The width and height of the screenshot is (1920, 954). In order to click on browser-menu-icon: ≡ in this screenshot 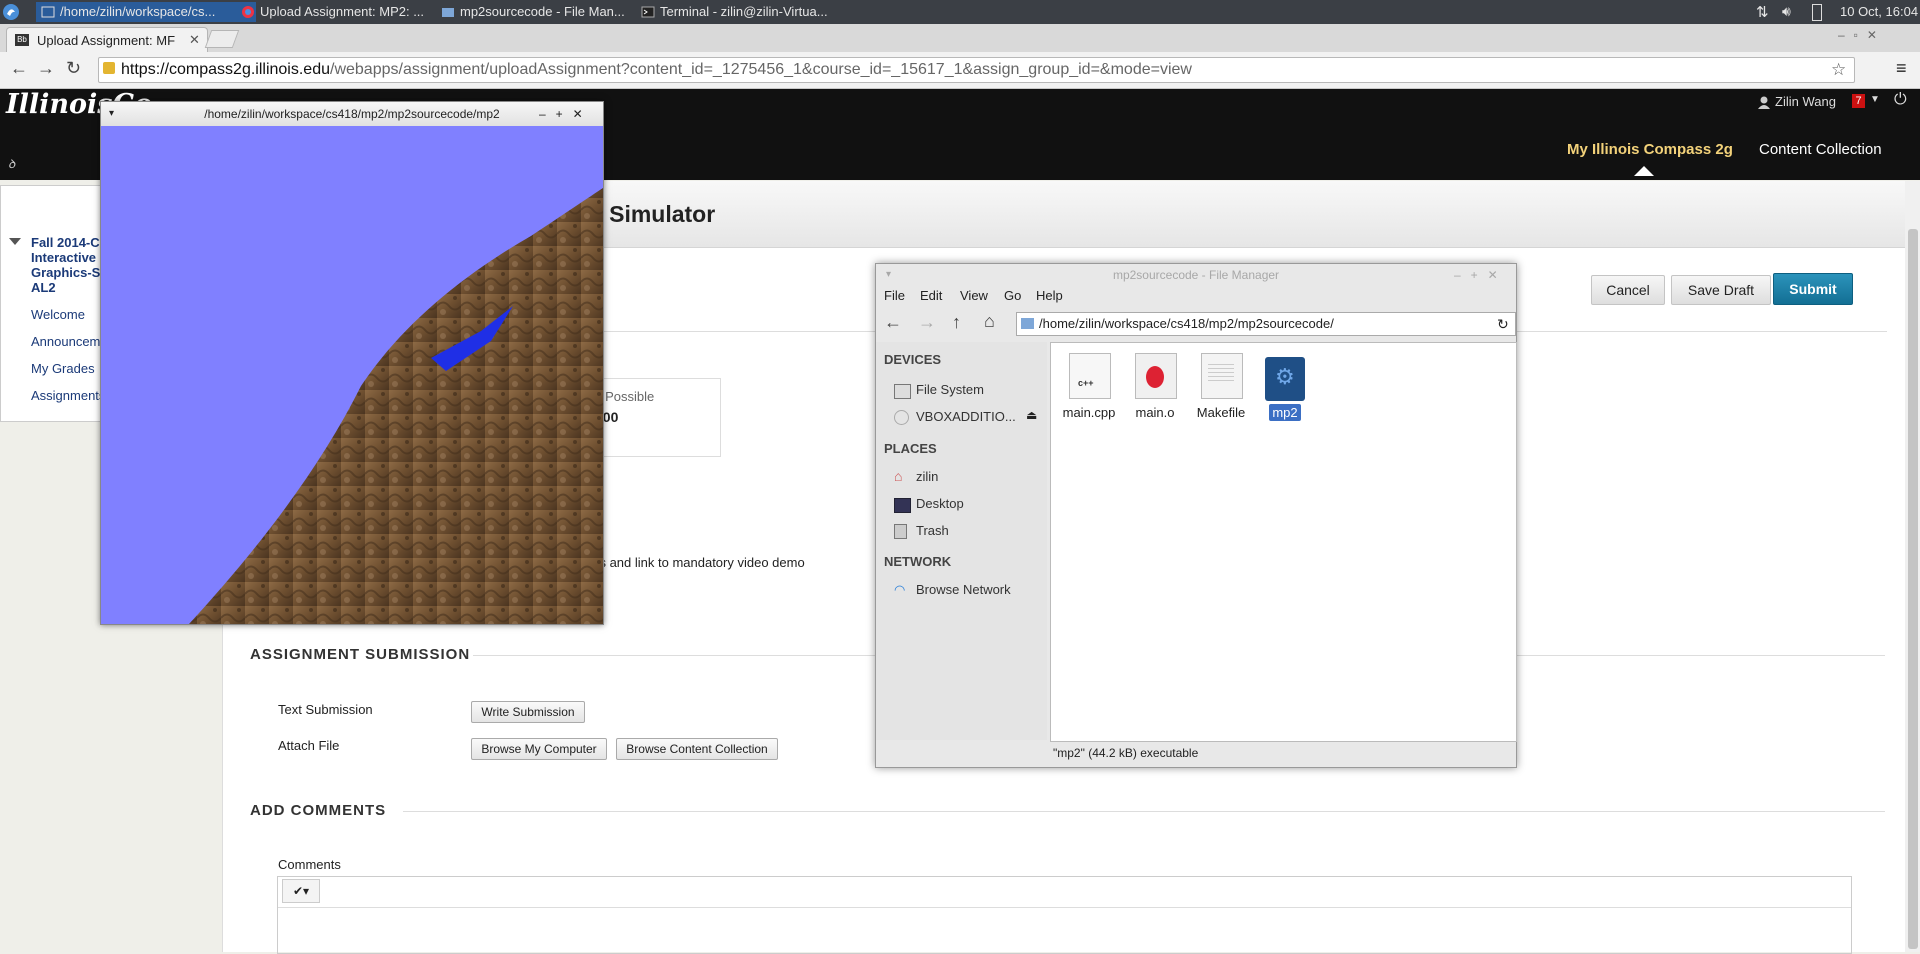, I will do `click(1901, 68)`.